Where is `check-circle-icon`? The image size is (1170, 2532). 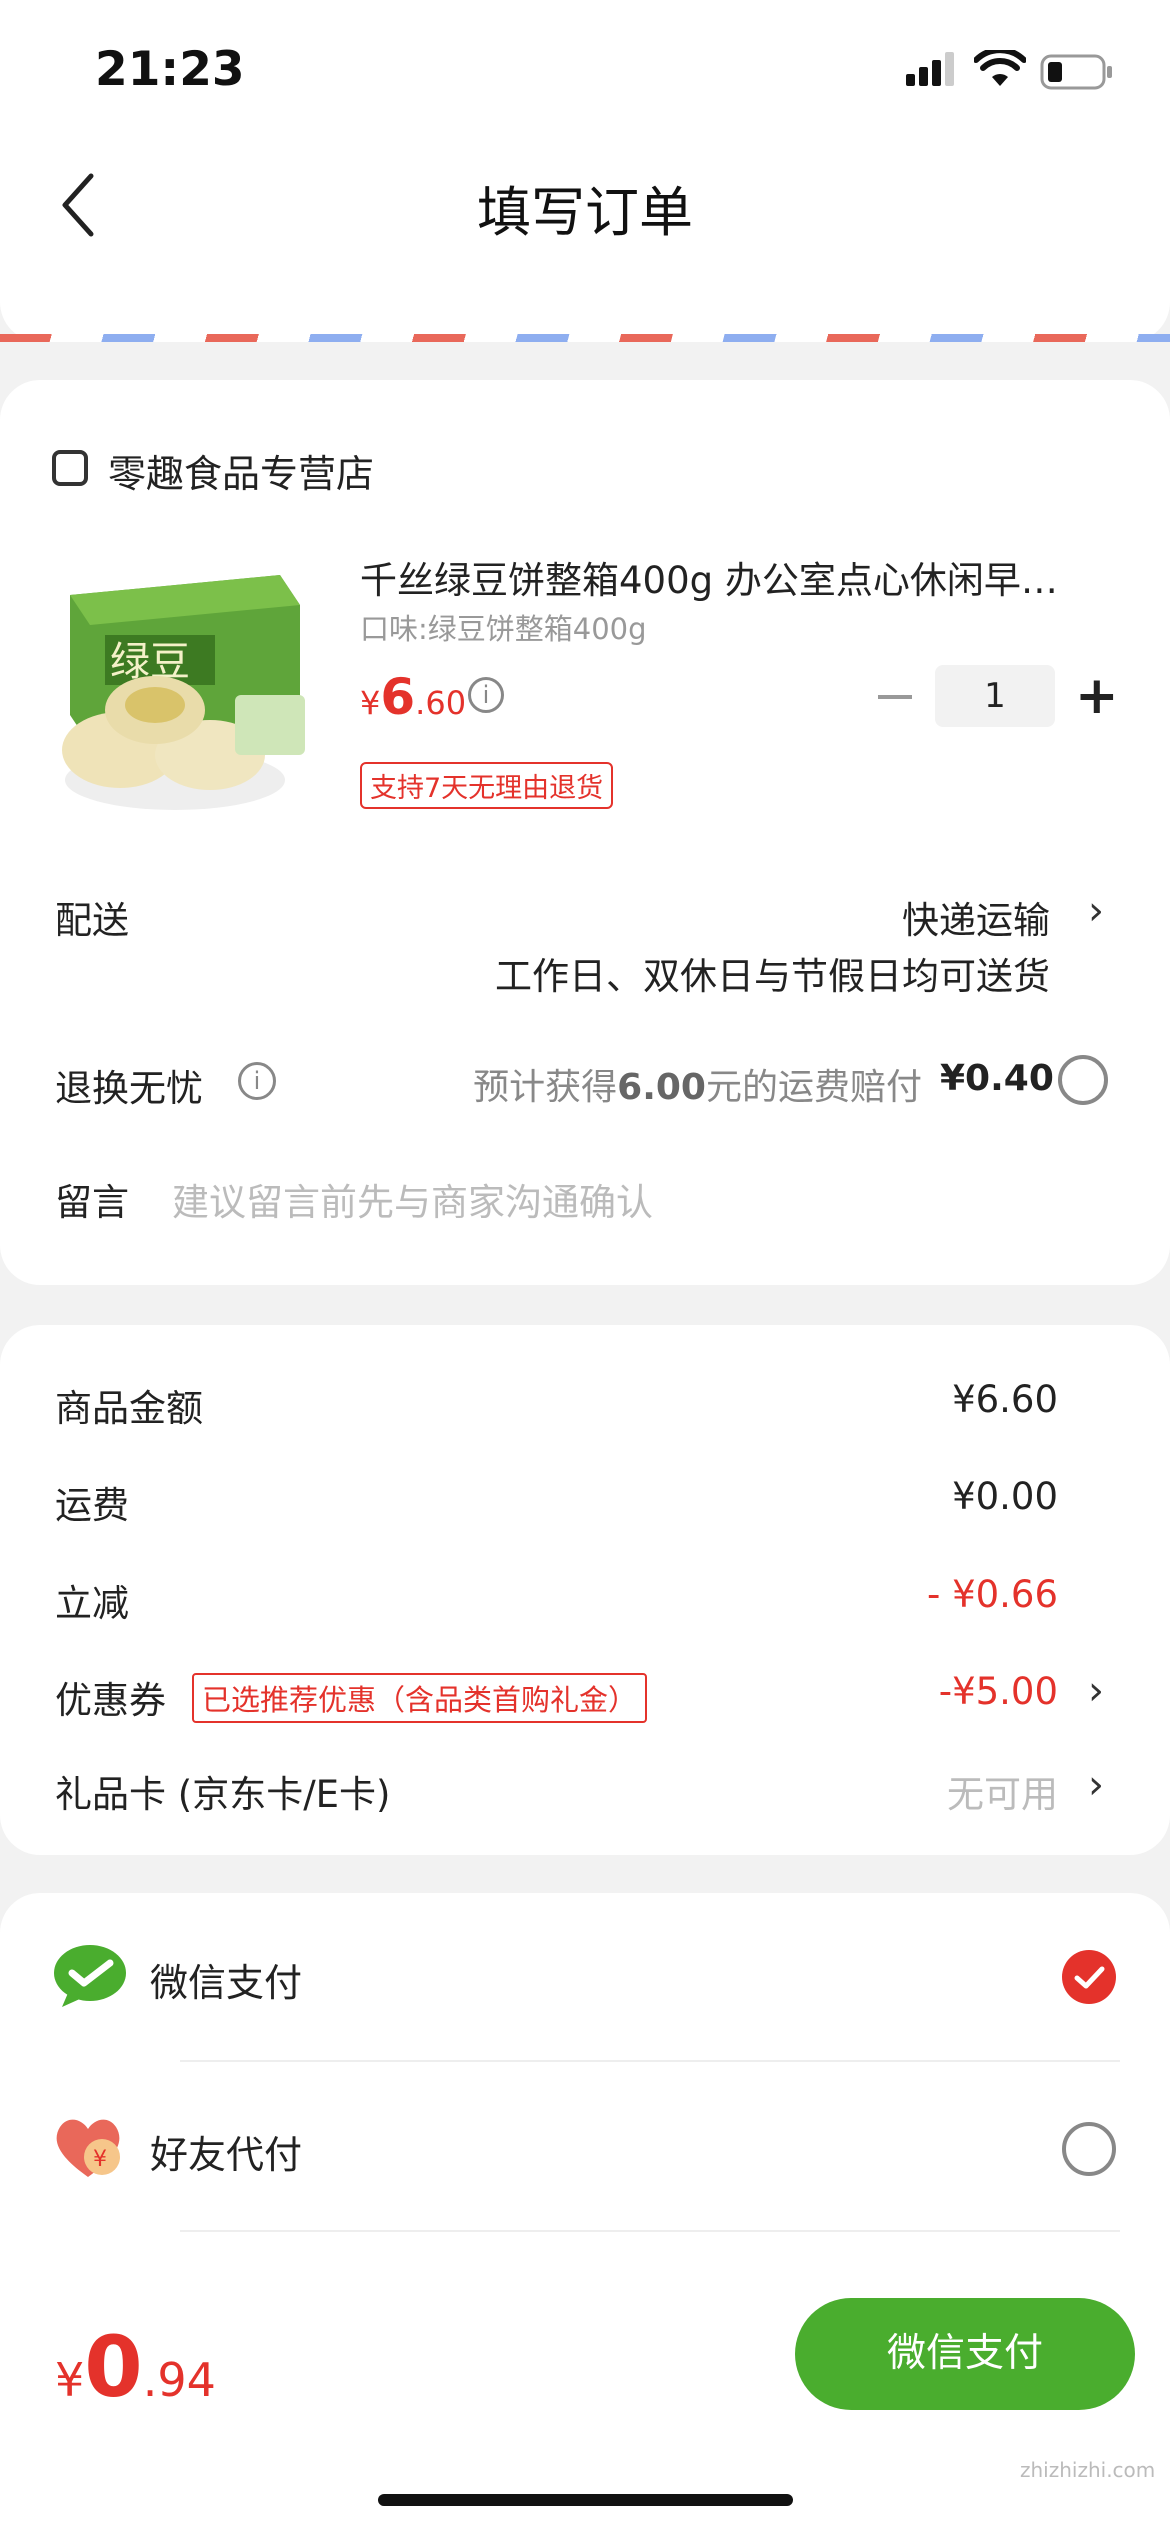
check-circle-icon is located at coordinates (1089, 1977).